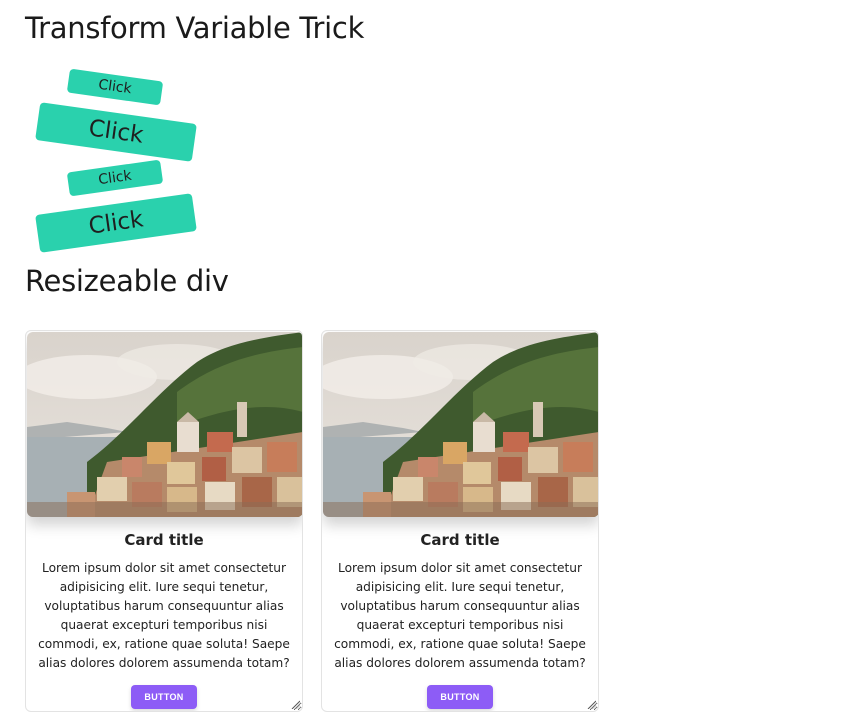 The image size is (862, 725). Describe the element at coordinates (116, 132) in the screenshot. I see `click-button-2: Click` at that location.